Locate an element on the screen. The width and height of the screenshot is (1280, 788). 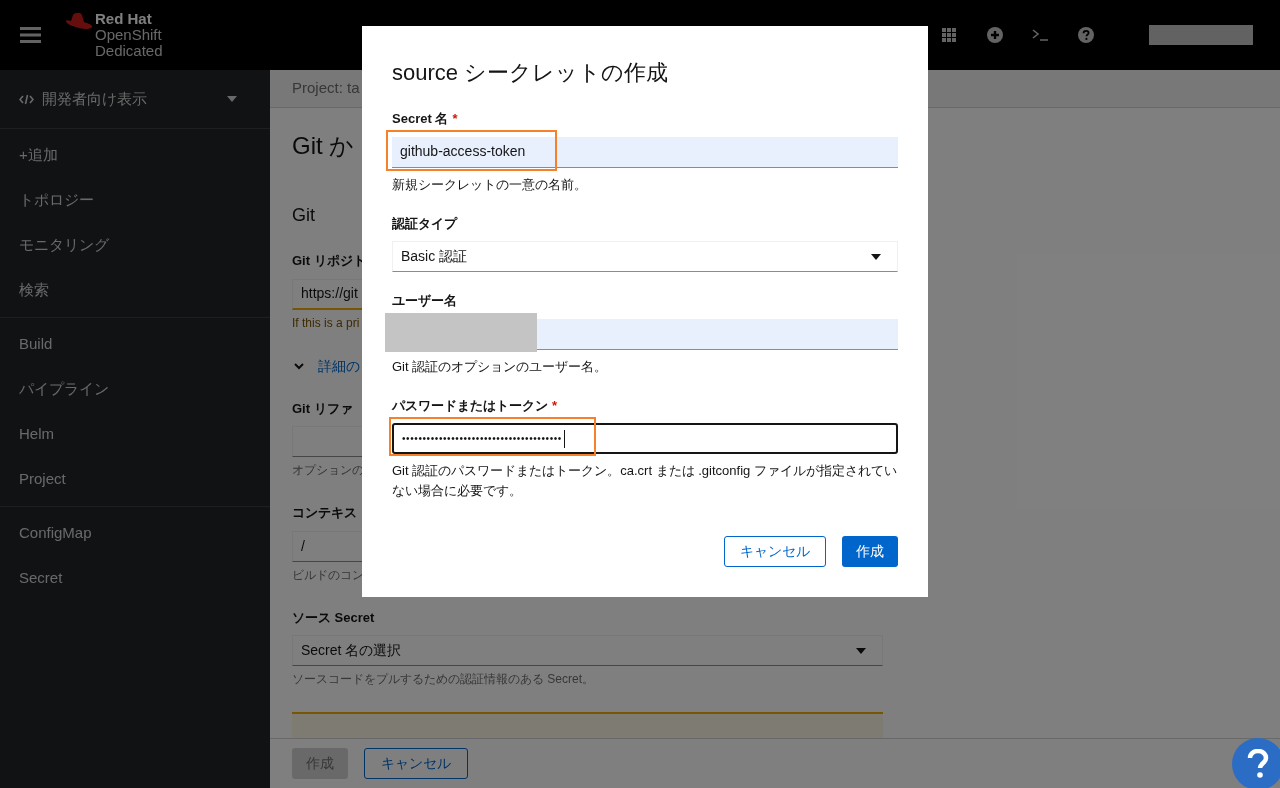
brand-text: OpenShift is located at coordinates (129, 35).